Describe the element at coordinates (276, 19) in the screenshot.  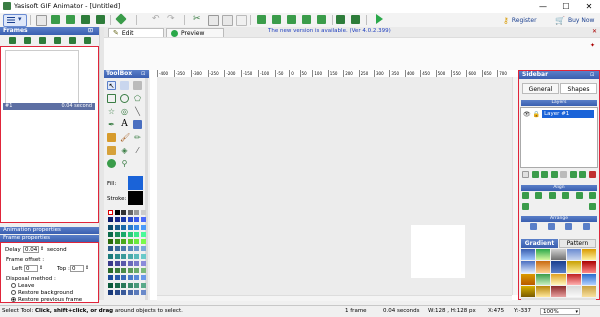
I see `rotate-icon` at that location.